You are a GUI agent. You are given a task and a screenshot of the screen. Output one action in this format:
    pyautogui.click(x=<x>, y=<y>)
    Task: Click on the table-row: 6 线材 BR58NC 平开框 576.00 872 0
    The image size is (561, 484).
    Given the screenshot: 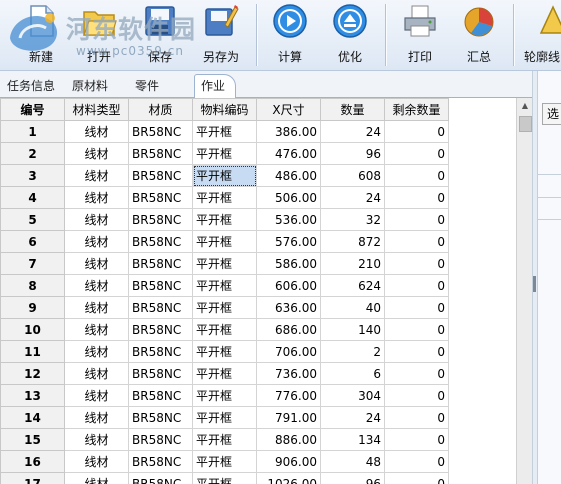 What is the action you would take?
    pyautogui.click(x=224, y=241)
    